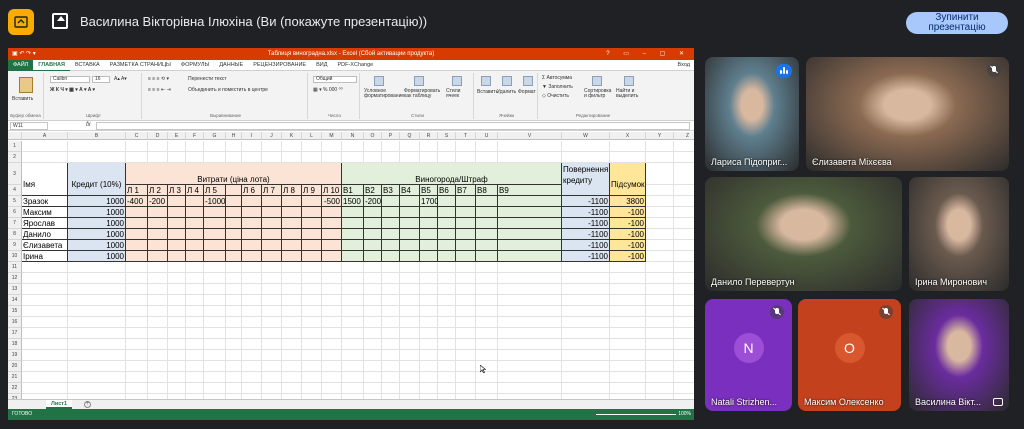 The image size is (1024, 429). I want to click on zoom-level: 100%, so click(684, 414).